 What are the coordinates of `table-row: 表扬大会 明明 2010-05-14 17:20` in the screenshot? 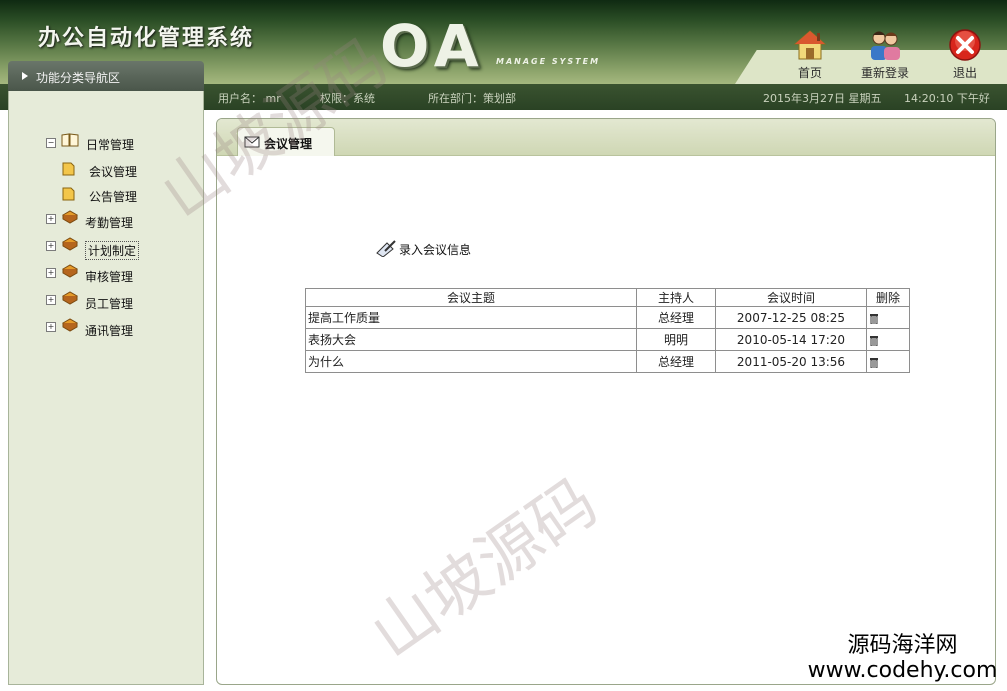 It's located at (607, 339).